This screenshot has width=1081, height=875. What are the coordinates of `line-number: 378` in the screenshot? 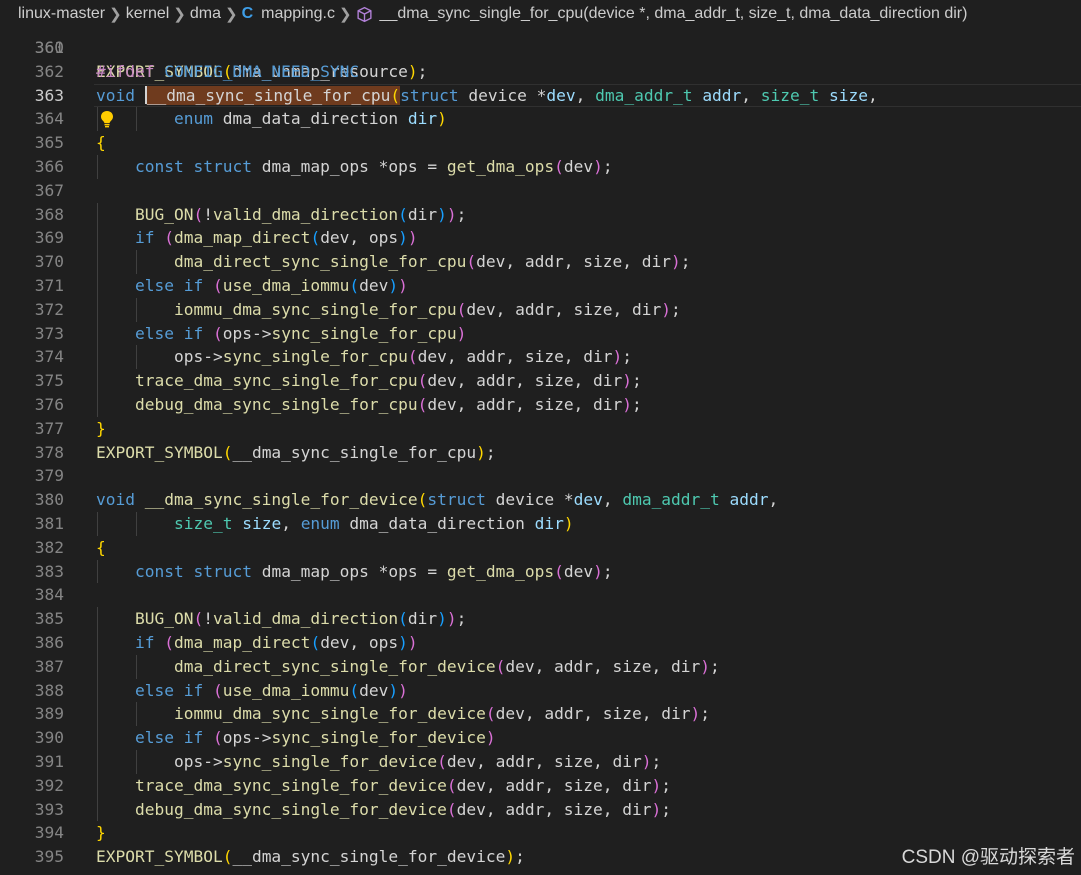 It's located at (49, 452).